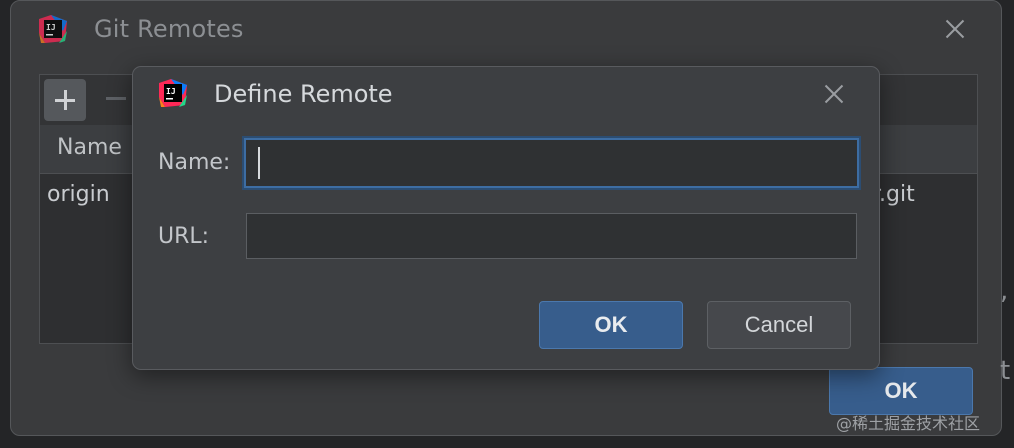 Image resolution: width=1014 pixels, height=448 pixels. I want to click on background-text-fragment: ,, so click(1004, 291).